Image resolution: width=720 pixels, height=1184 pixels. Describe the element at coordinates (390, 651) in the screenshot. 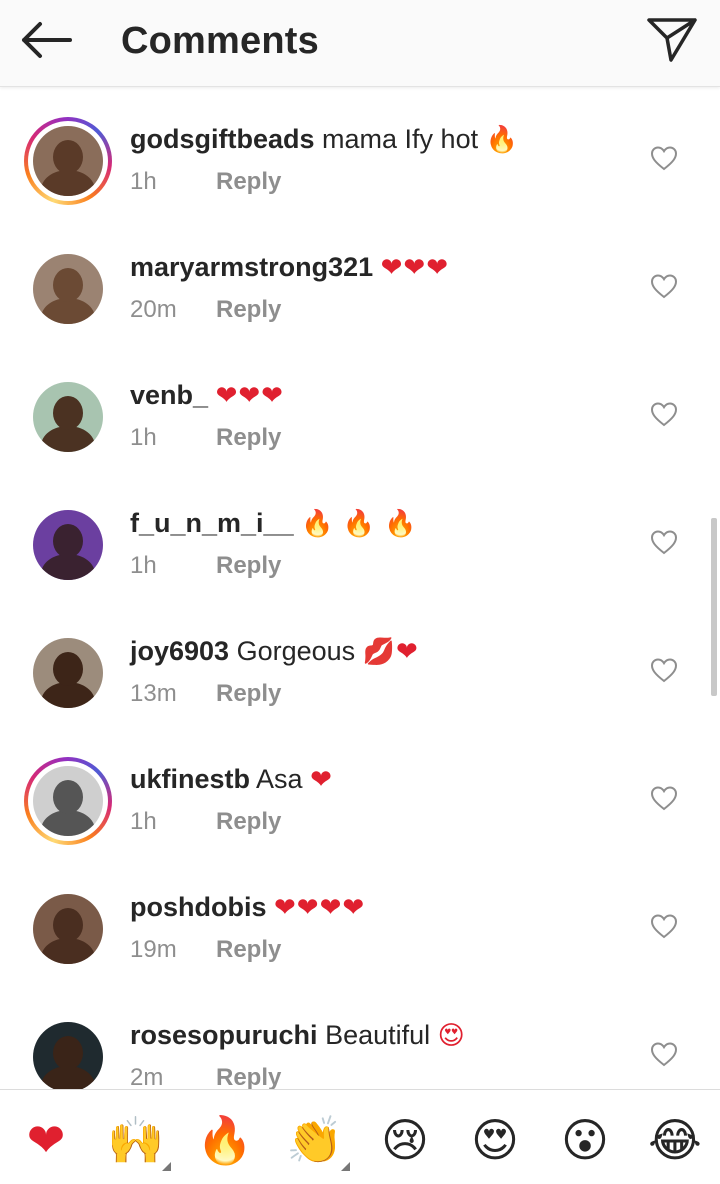

I see `comment-emoji: 💋❤` at that location.